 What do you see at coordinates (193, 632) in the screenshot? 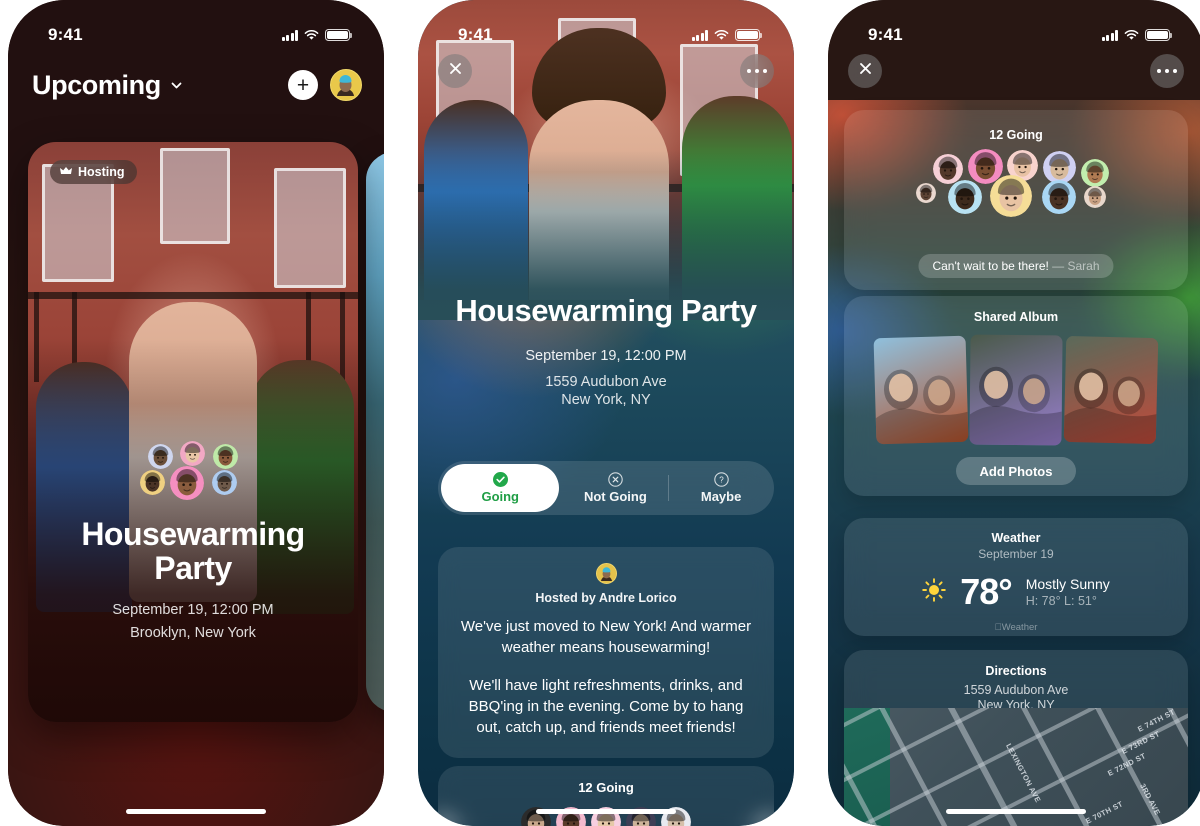
I see `event-location: Brooklyn, New York` at bounding box center [193, 632].